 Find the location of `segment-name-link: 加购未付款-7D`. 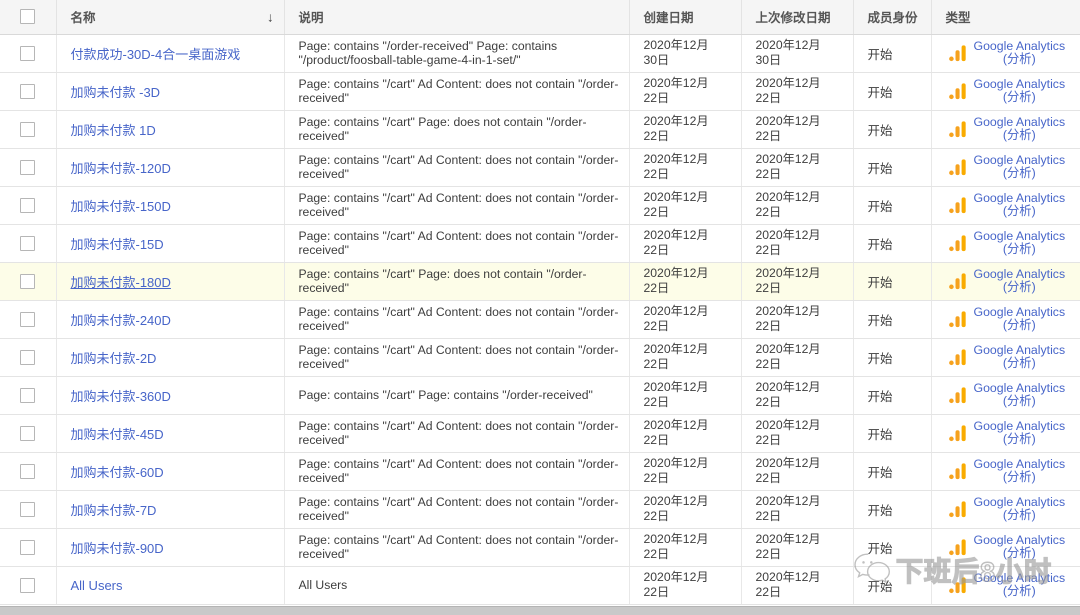

segment-name-link: 加购未付款-7D is located at coordinates (114, 510).